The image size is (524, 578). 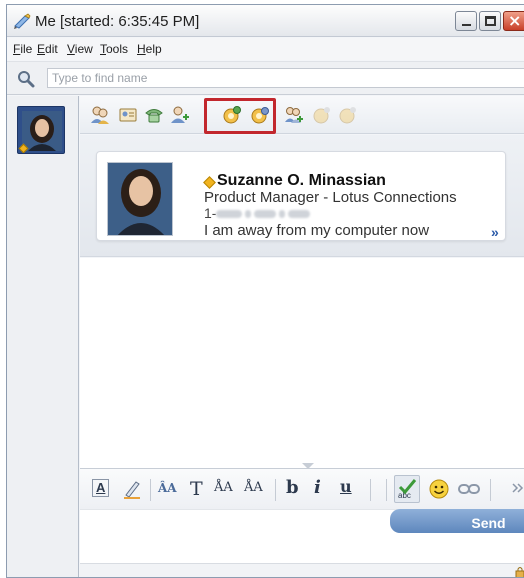 What do you see at coordinates (240, 116) in the screenshot?
I see `highlight-box` at bounding box center [240, 116].